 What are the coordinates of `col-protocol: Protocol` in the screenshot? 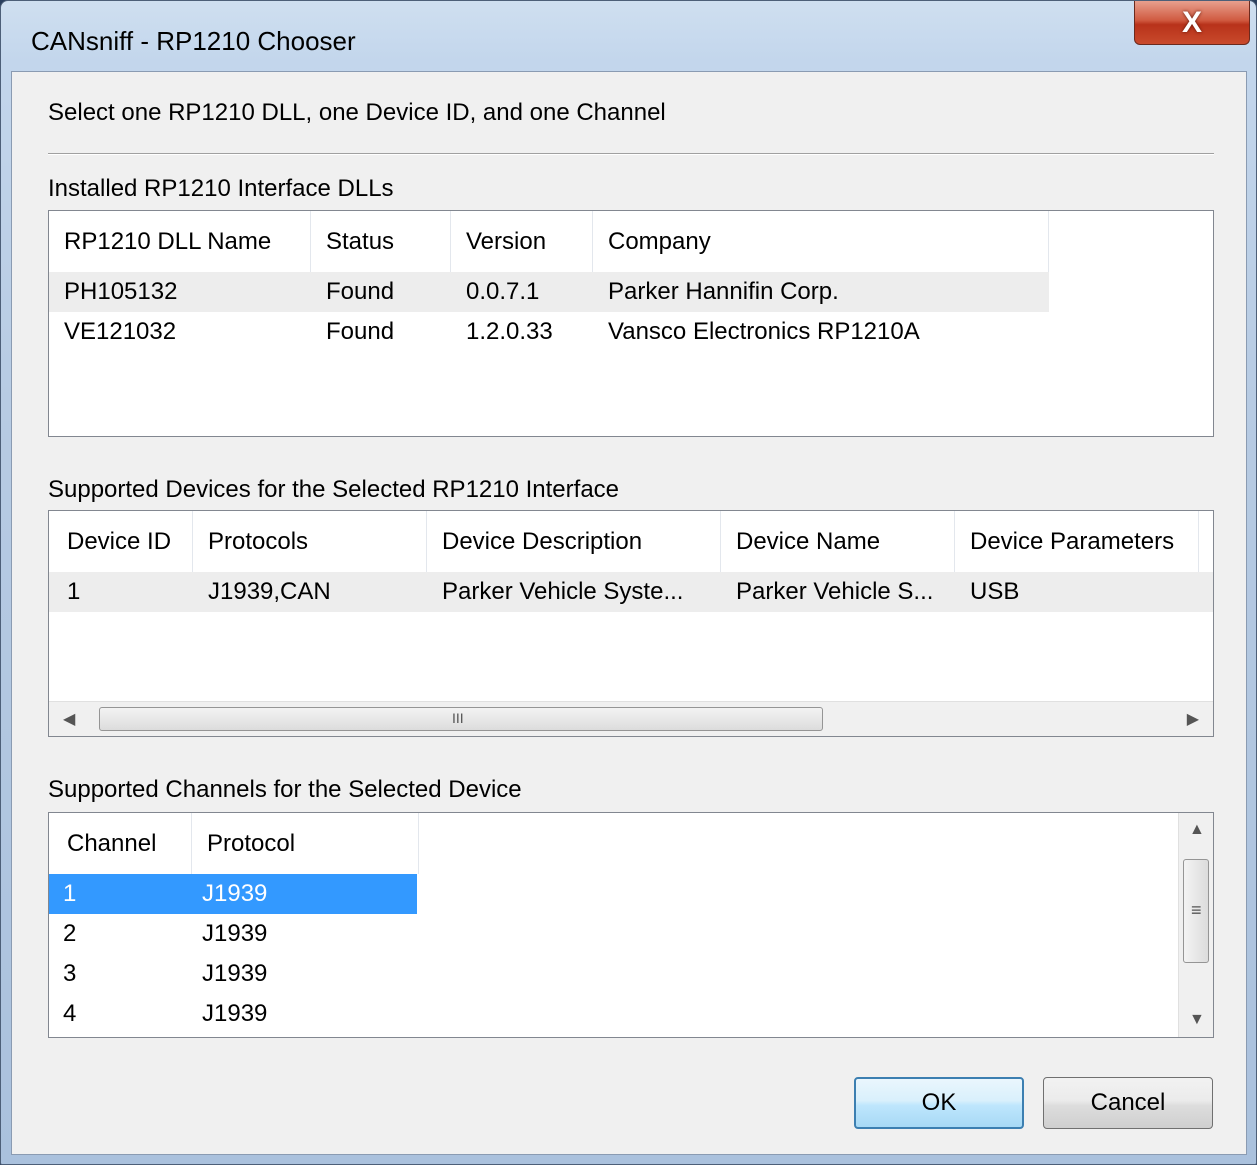 It's located at (305, 843).